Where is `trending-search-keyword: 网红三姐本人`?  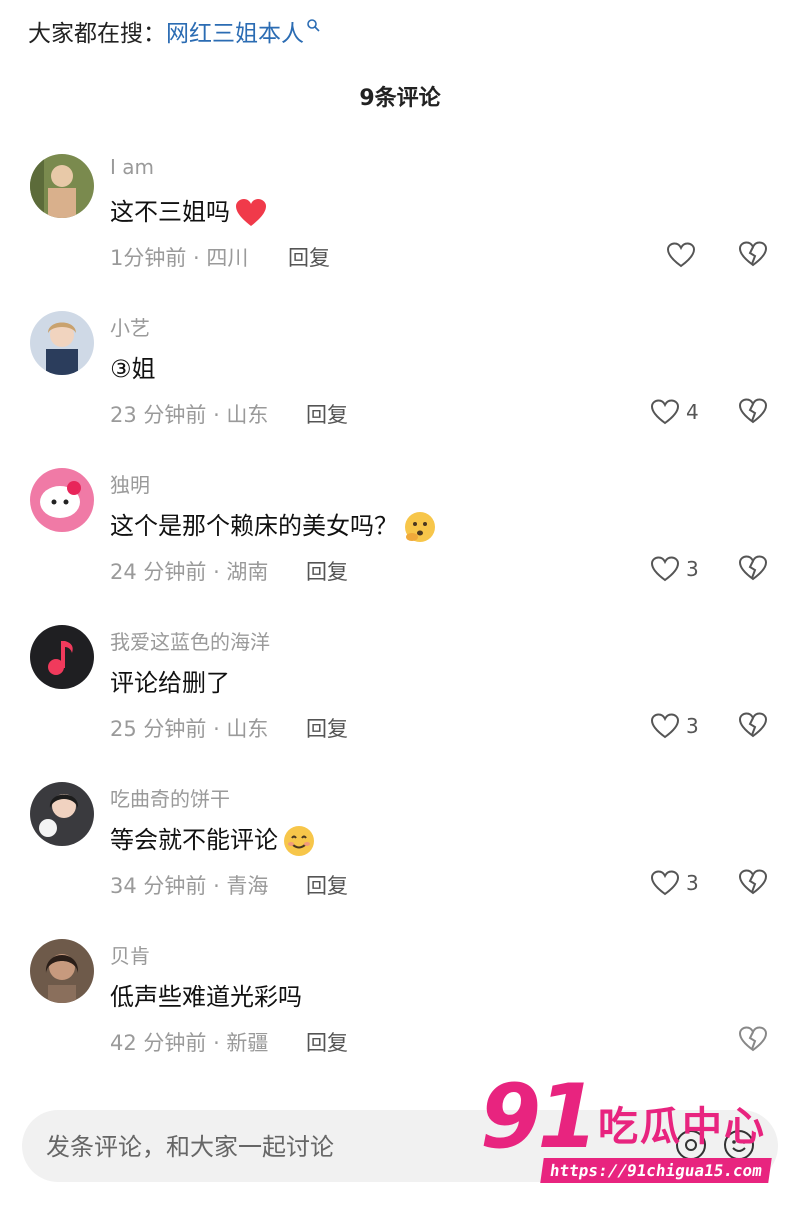
trending-search-keyword: 网红三姐本人 is located at coordinates (235, 34).